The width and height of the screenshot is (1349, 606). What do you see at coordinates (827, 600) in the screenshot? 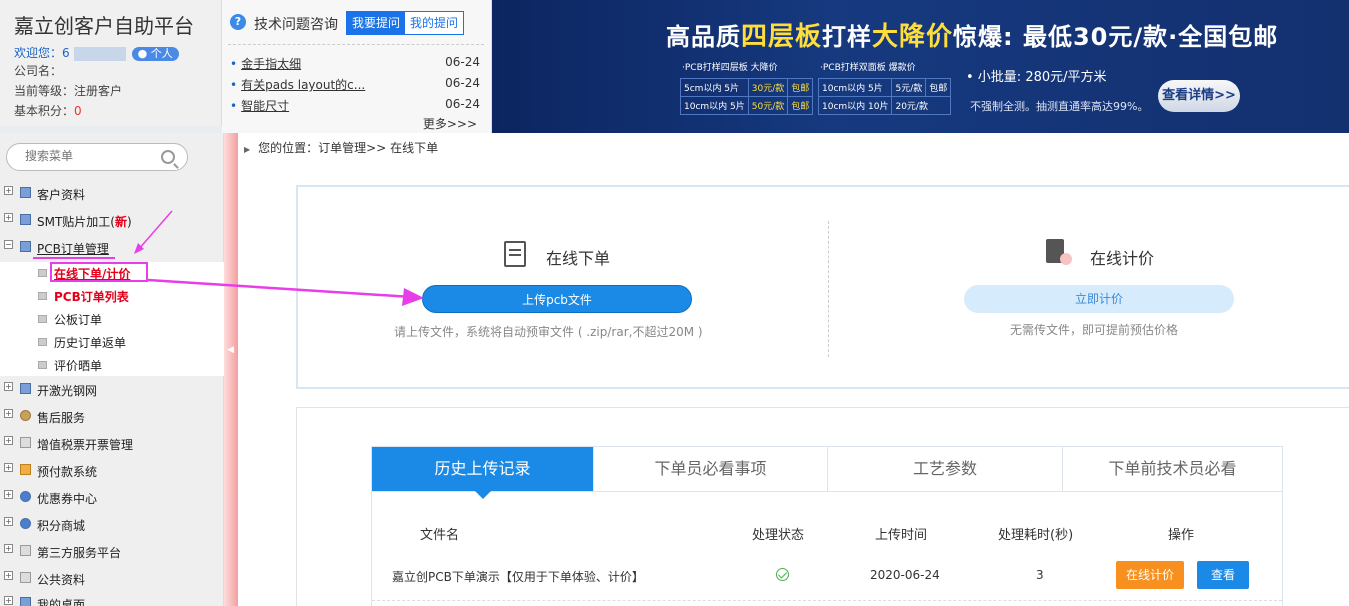
I see `row-divider` at bounding box center [827, 600].